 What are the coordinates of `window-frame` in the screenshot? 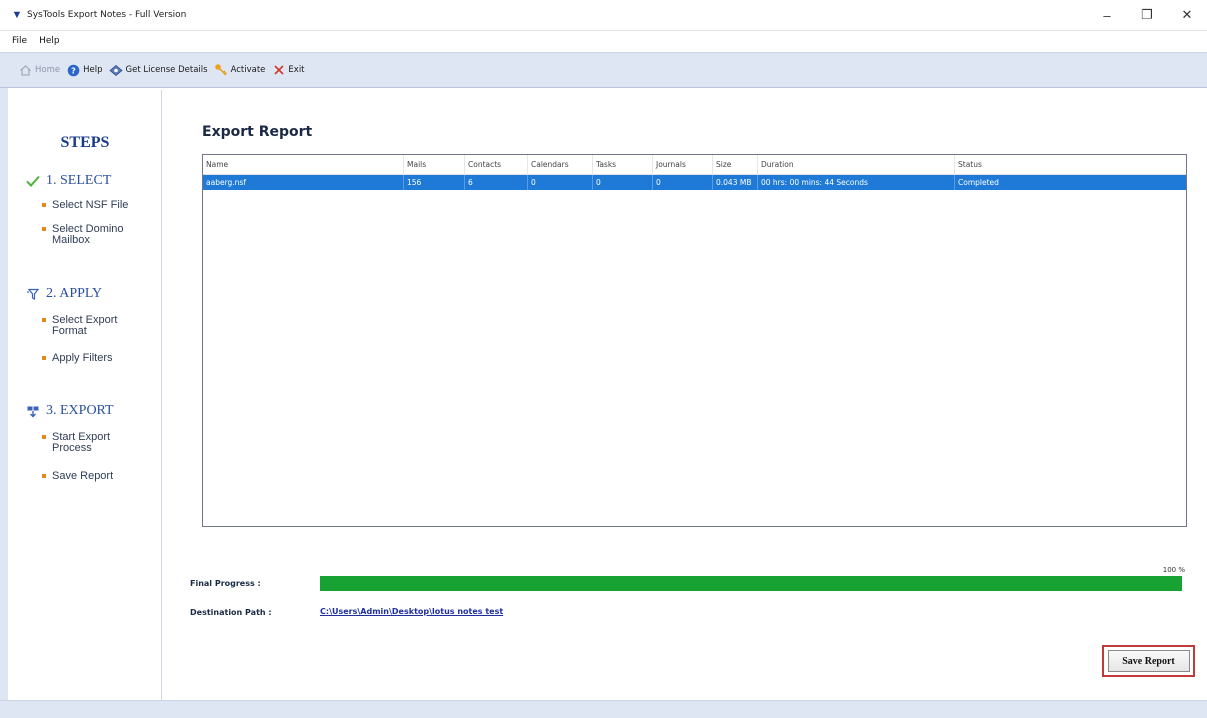 It's located at (4, 394).